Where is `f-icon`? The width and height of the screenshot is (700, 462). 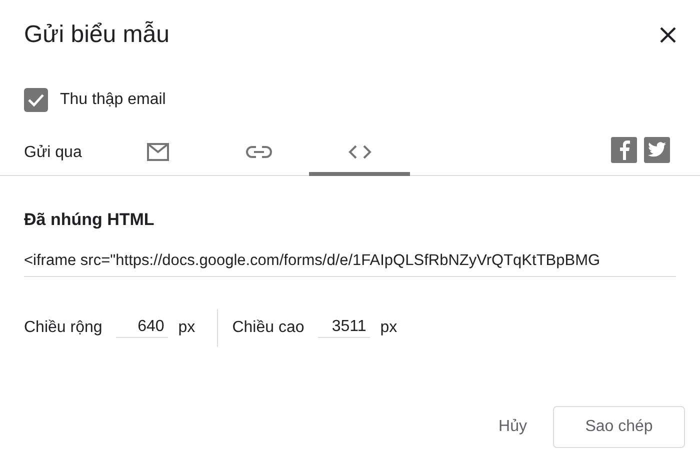
f-icon is located at coordinates (624, 150).